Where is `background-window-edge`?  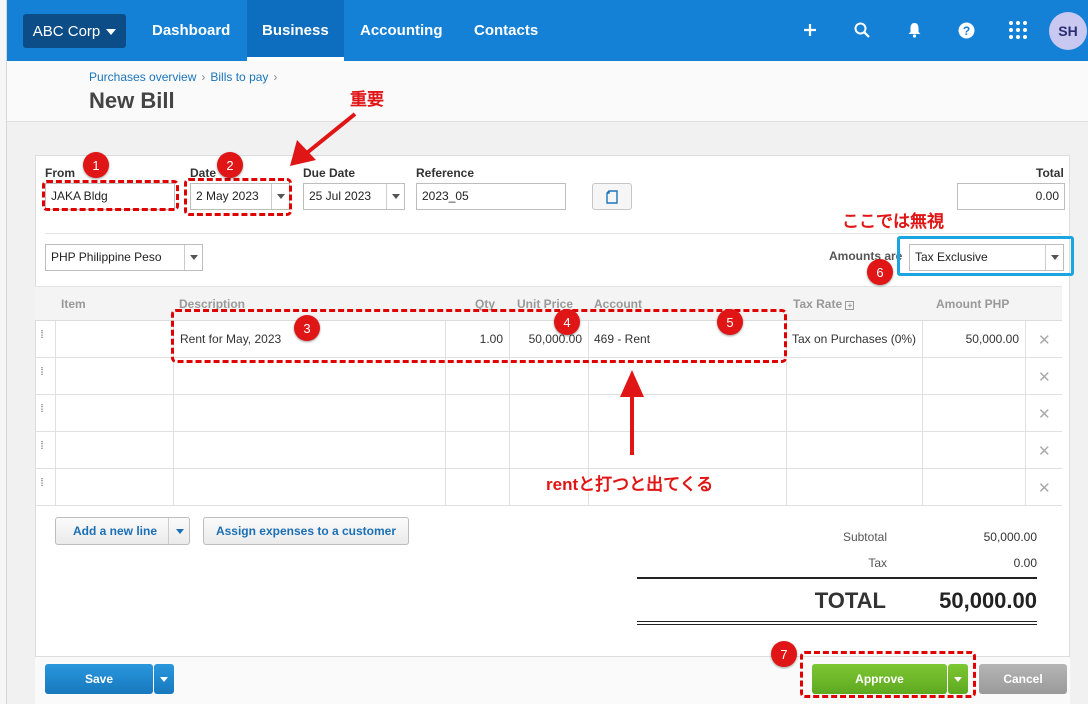
background-window-edge is located at coordinates (3, 352).